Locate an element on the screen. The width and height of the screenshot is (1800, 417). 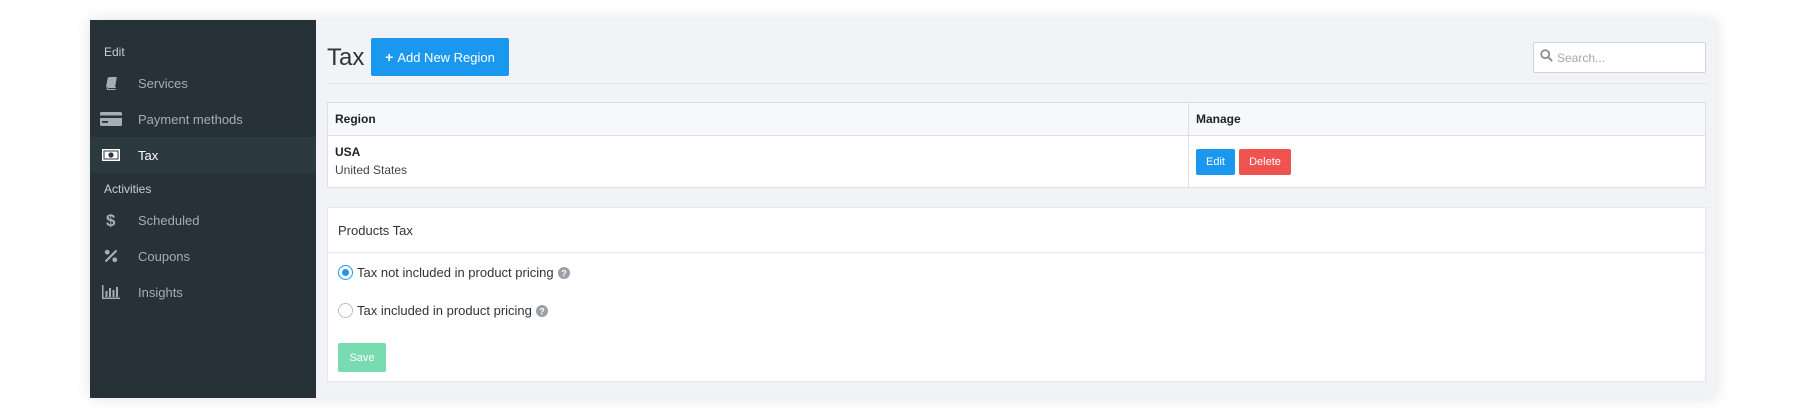
manage-cell: Edit Delete is located at coordinates (1447, 161).